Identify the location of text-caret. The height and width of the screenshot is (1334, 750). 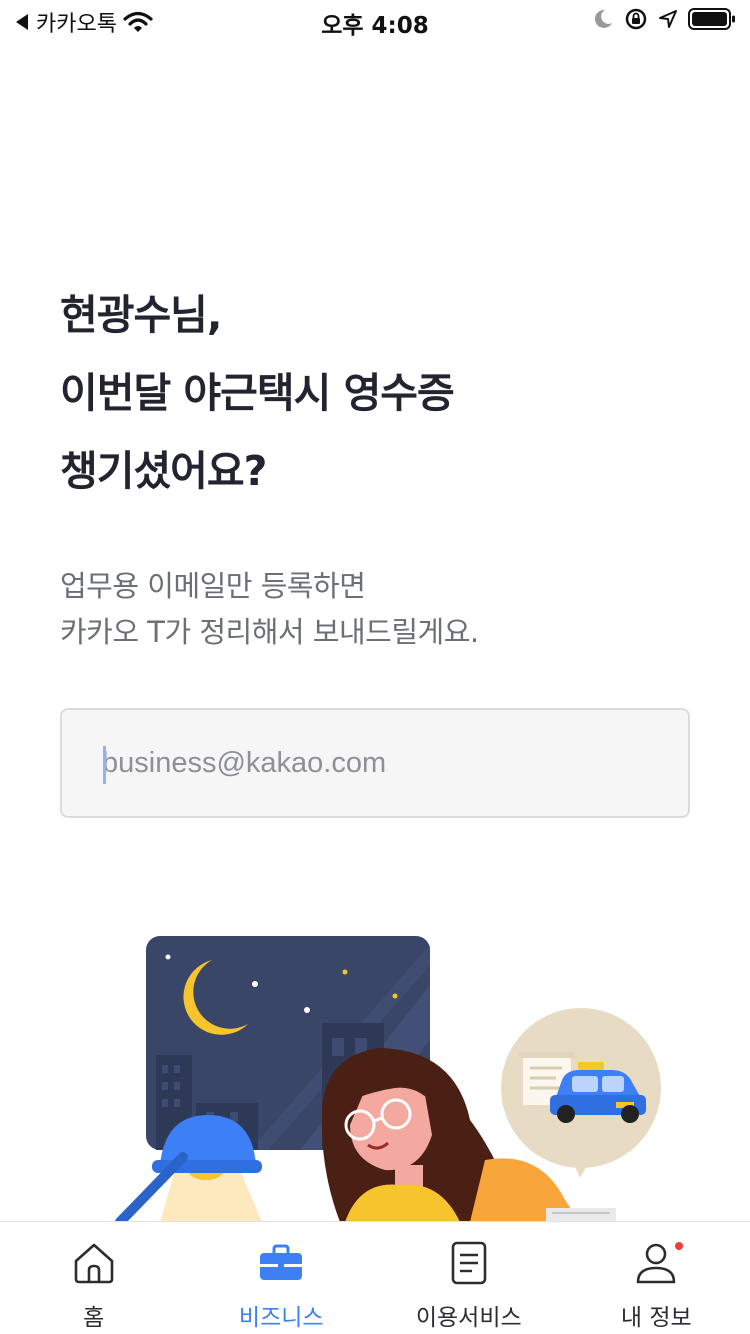
(104, 765).